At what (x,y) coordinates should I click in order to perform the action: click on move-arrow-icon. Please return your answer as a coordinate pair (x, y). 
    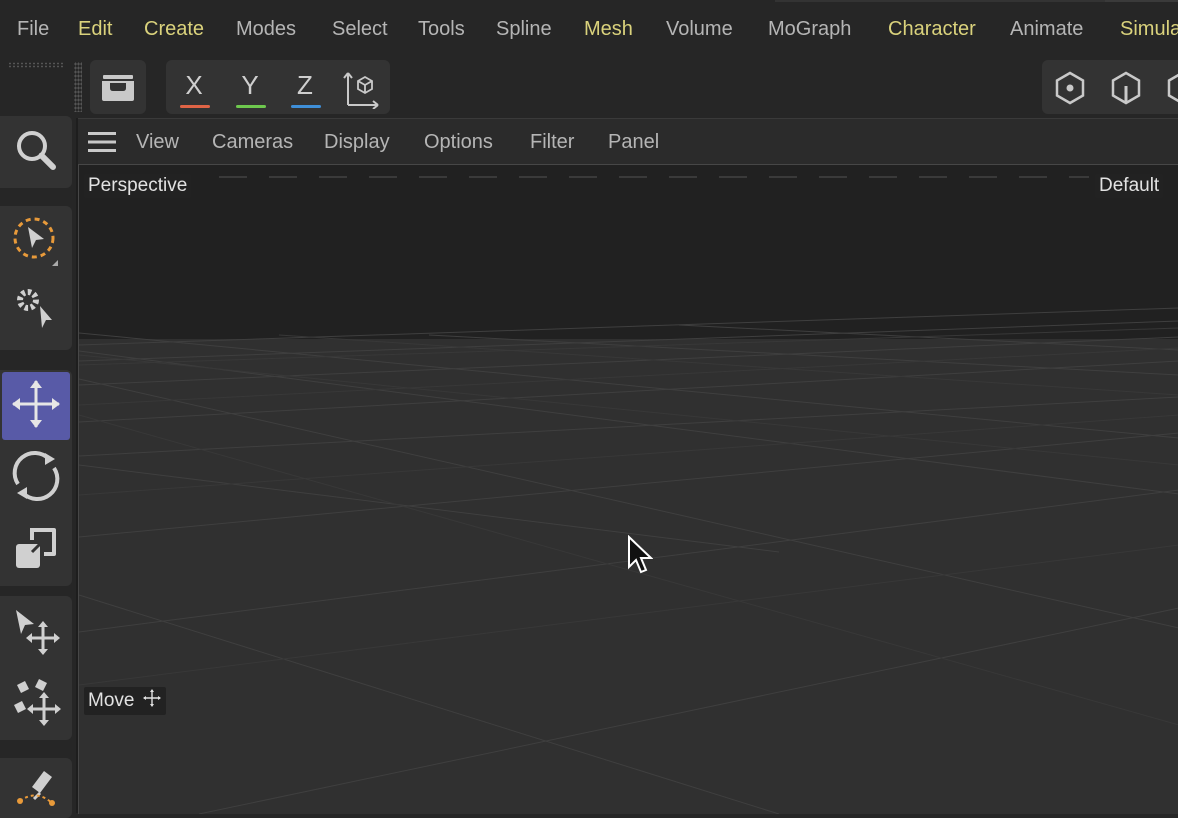
    Looking at the image, I should click on (36, 632).